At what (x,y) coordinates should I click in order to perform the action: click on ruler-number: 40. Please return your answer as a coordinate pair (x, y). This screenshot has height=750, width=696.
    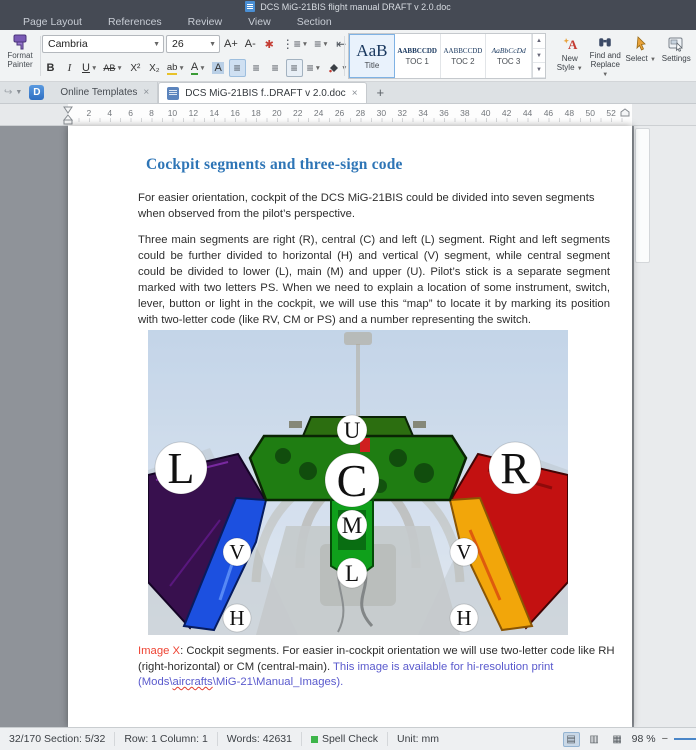
    Looking at the image, I should click on (486, 113).